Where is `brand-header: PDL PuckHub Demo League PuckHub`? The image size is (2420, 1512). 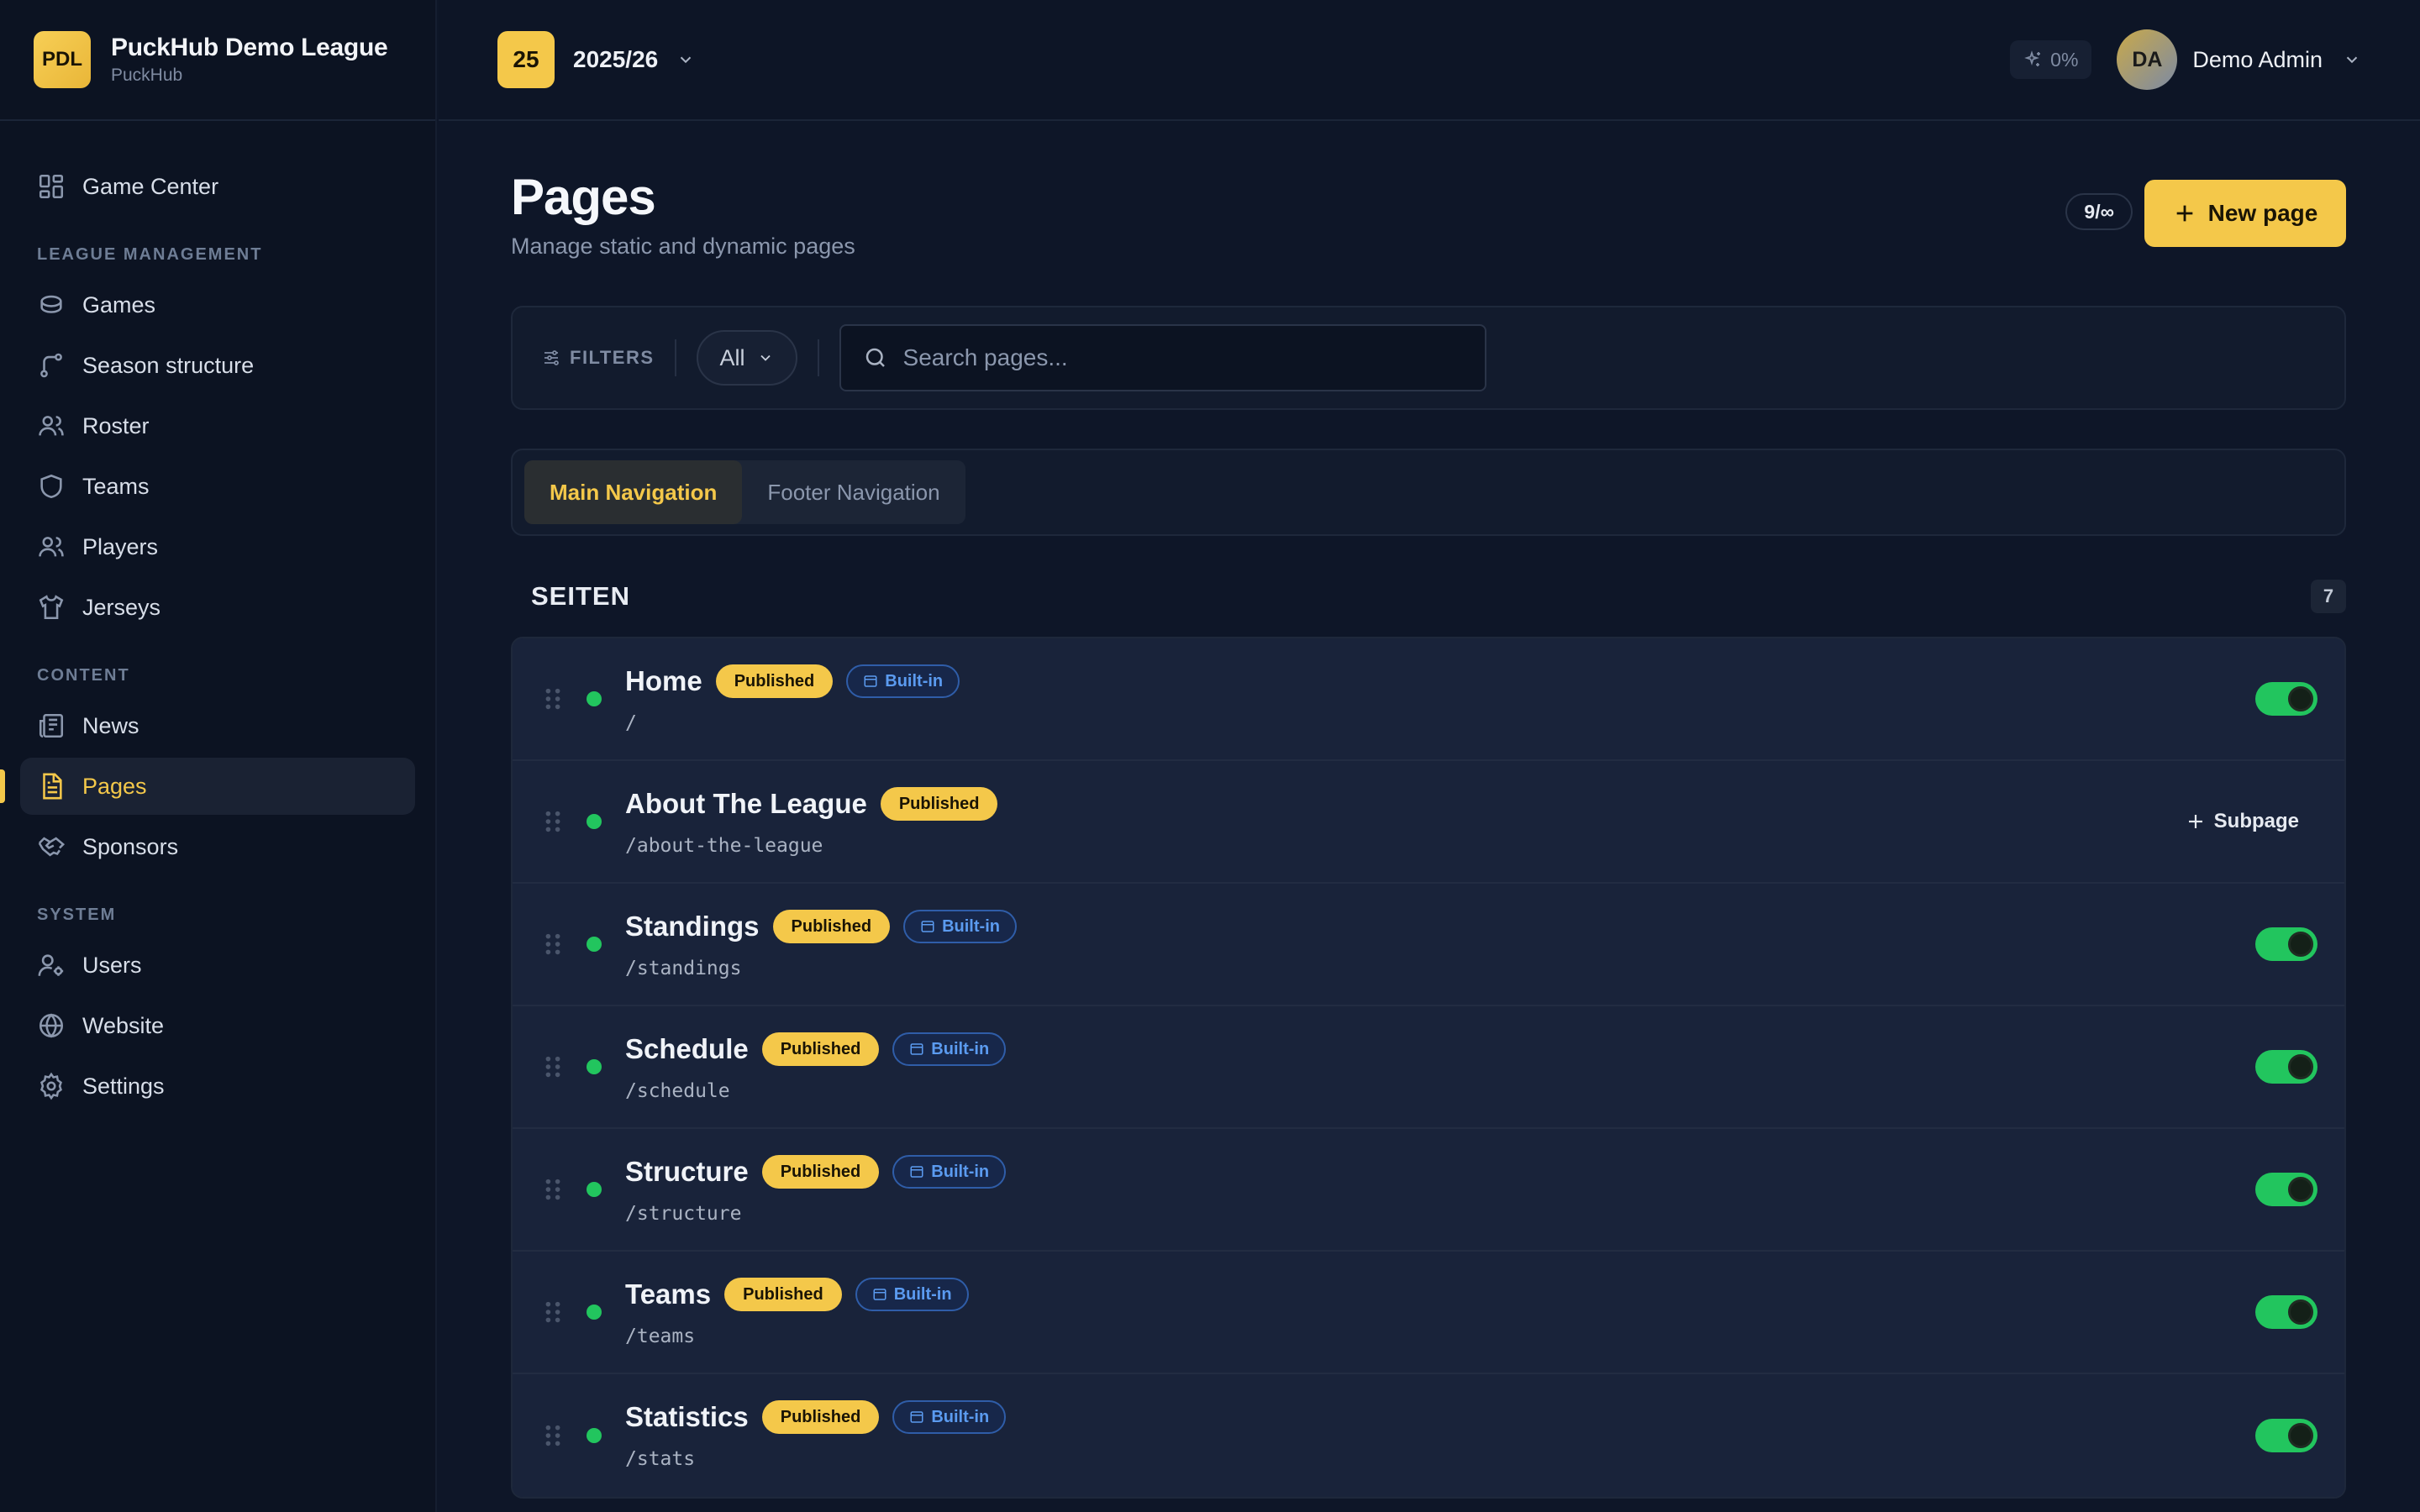
brand-header: PDL PuckHub Demo League PuckHub is located at coordinates (218, 60).